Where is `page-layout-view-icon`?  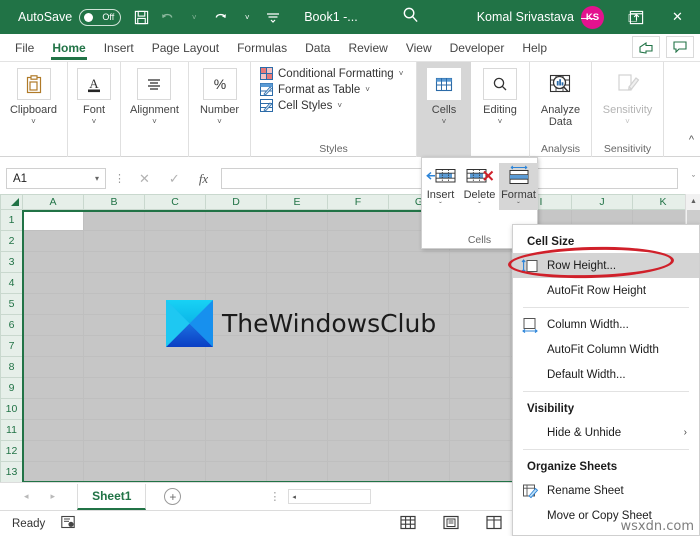
page-layout-view-icon is located at coordinates (451, 524).